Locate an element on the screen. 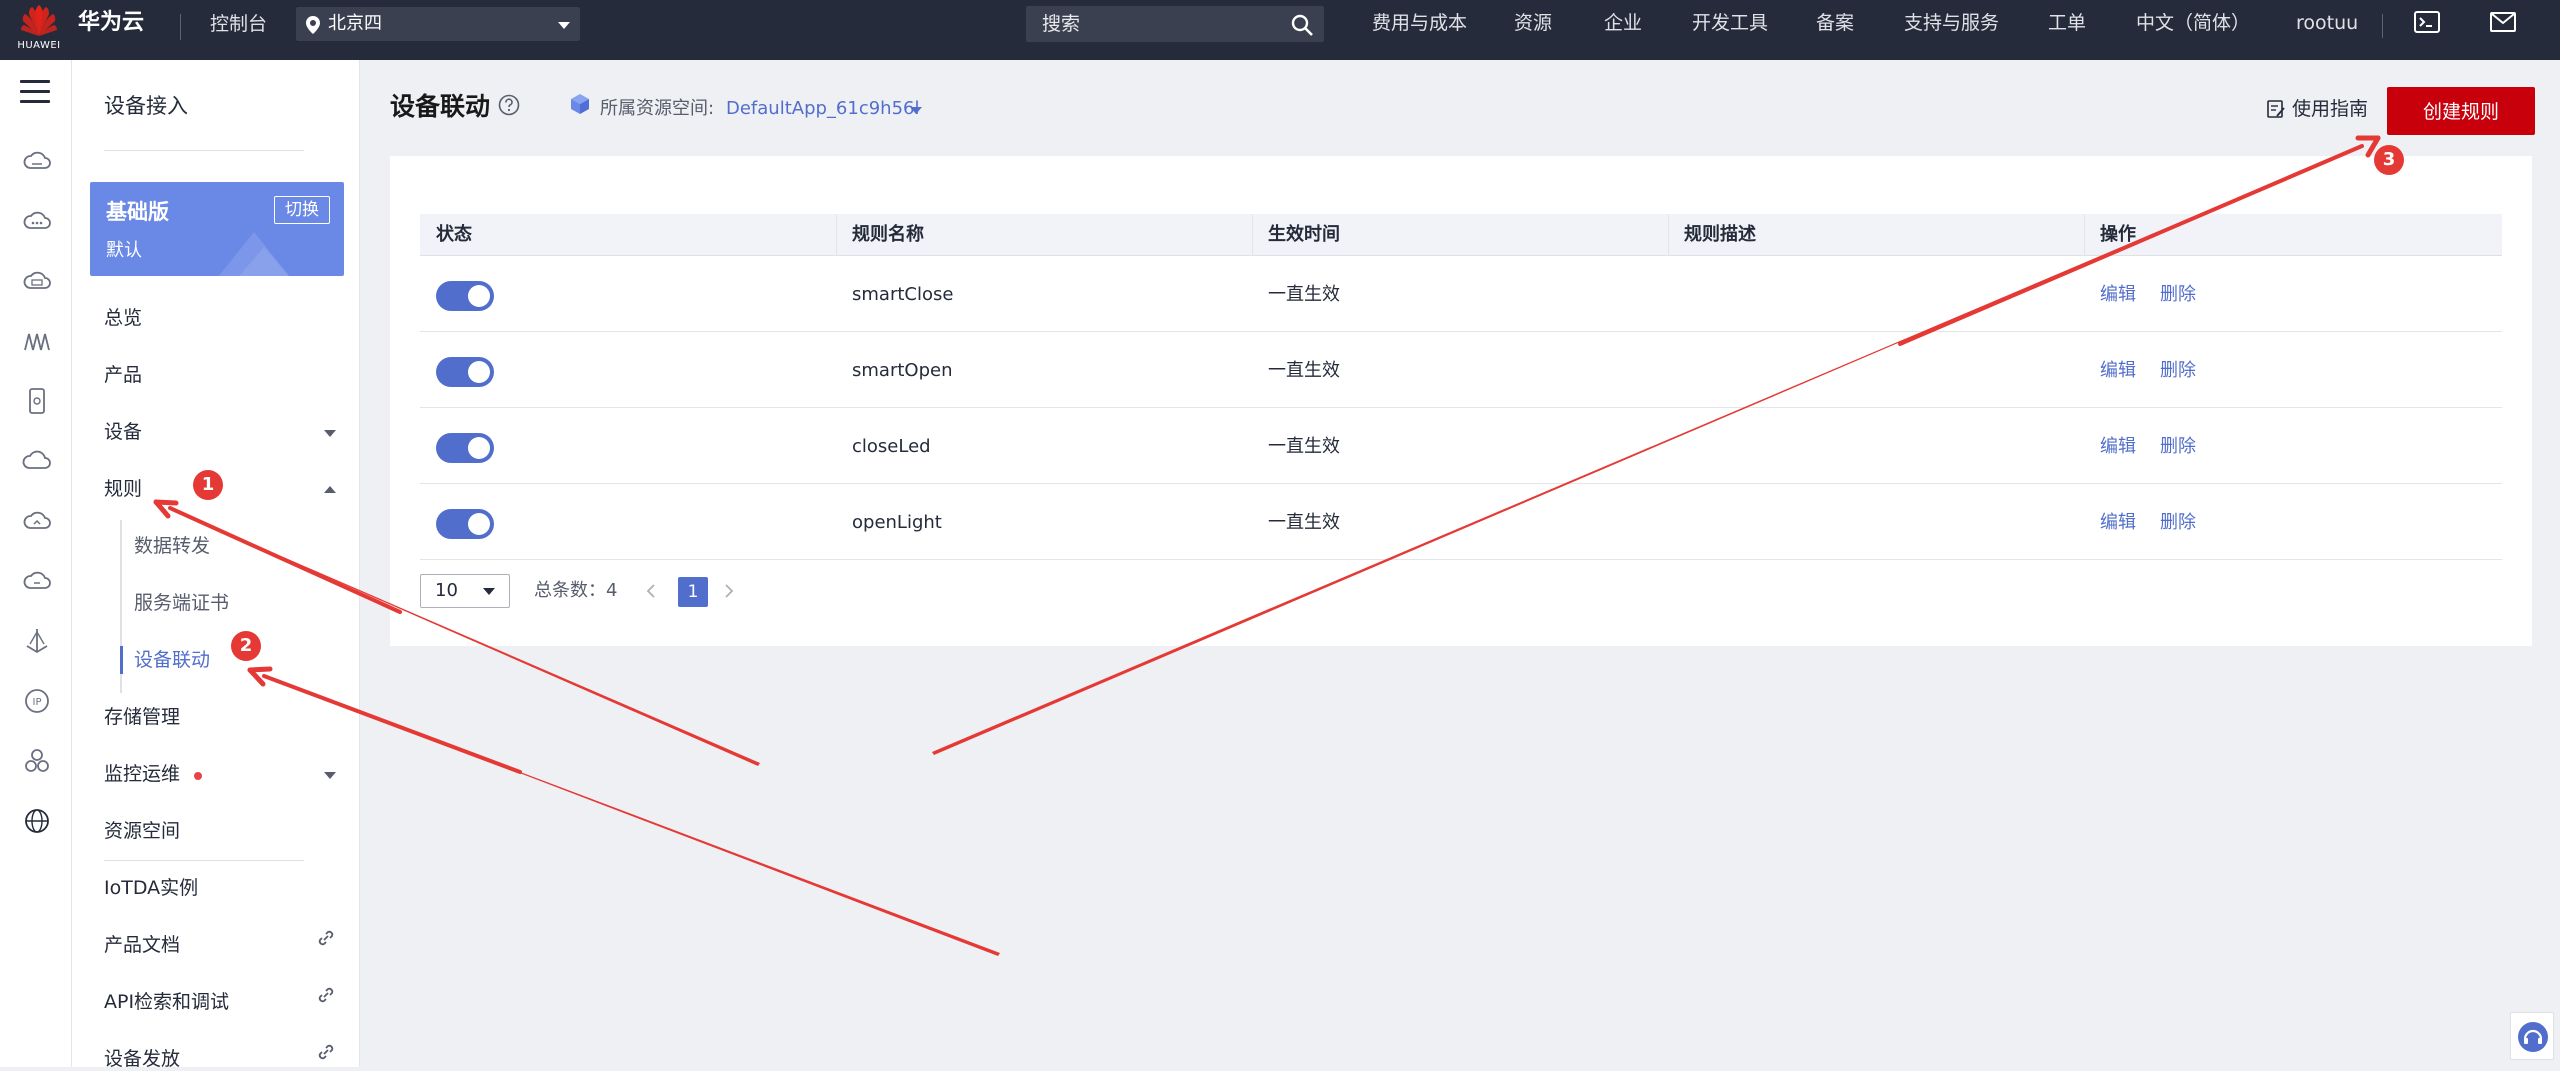  sidebar-item-api-explorer: API检索和调试 is located at coordinates (166, 1002).